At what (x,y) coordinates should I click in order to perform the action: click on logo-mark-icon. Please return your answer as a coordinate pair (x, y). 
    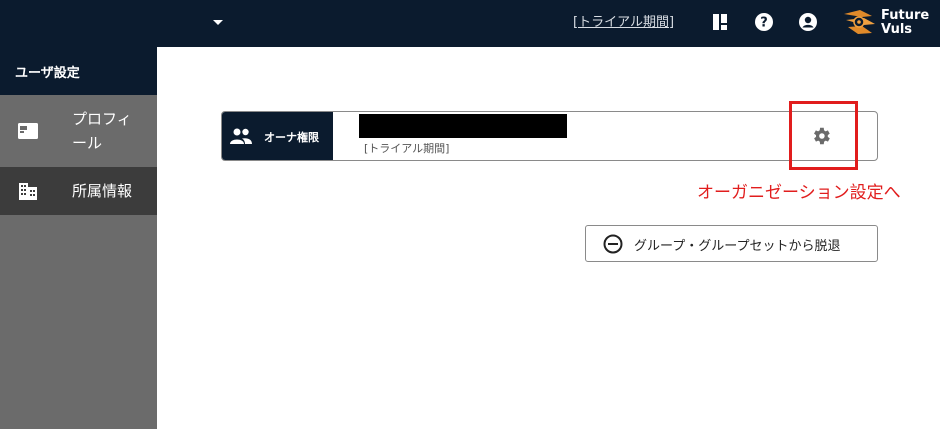
    Looking at the image, I should click on (859, 22).